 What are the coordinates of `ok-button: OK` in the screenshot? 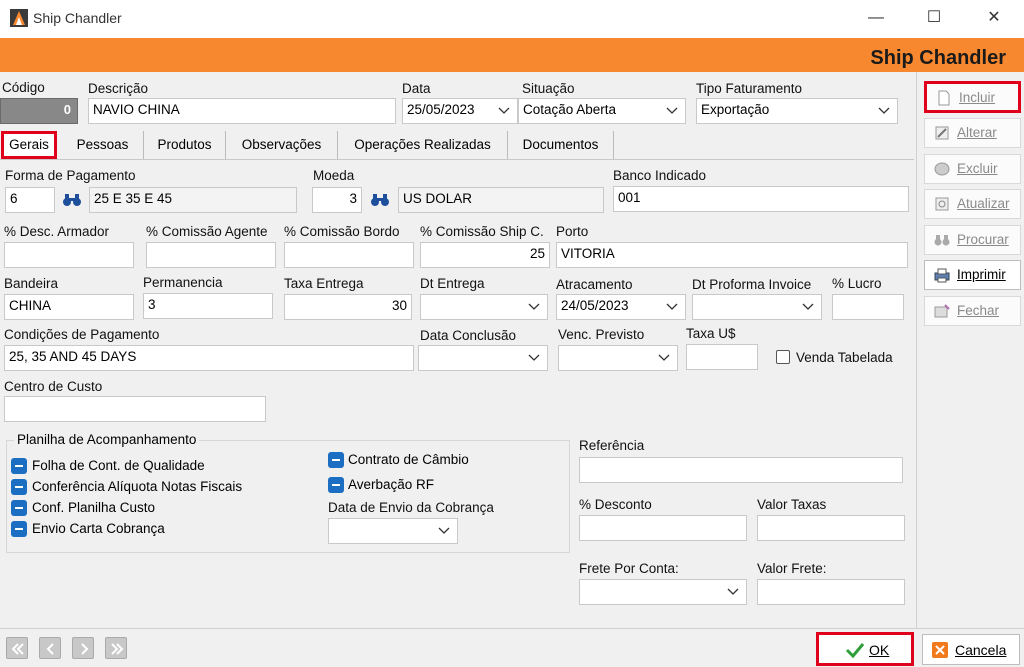 It's located at (865, 649).